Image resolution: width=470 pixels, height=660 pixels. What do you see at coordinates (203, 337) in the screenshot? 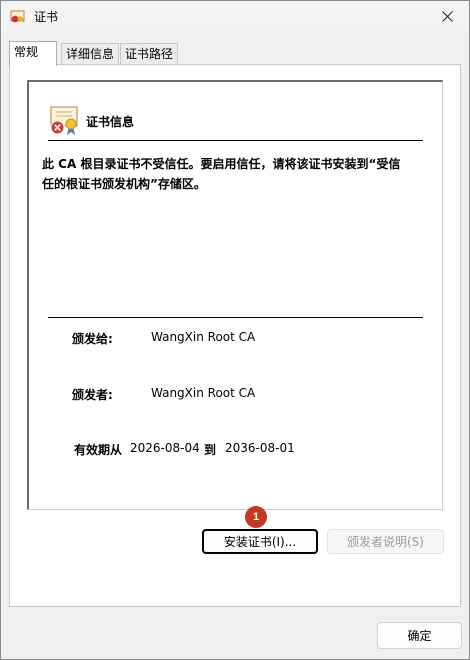
I see `issued-to-value: WangXin Root CA` at bounding box center [203, 337].